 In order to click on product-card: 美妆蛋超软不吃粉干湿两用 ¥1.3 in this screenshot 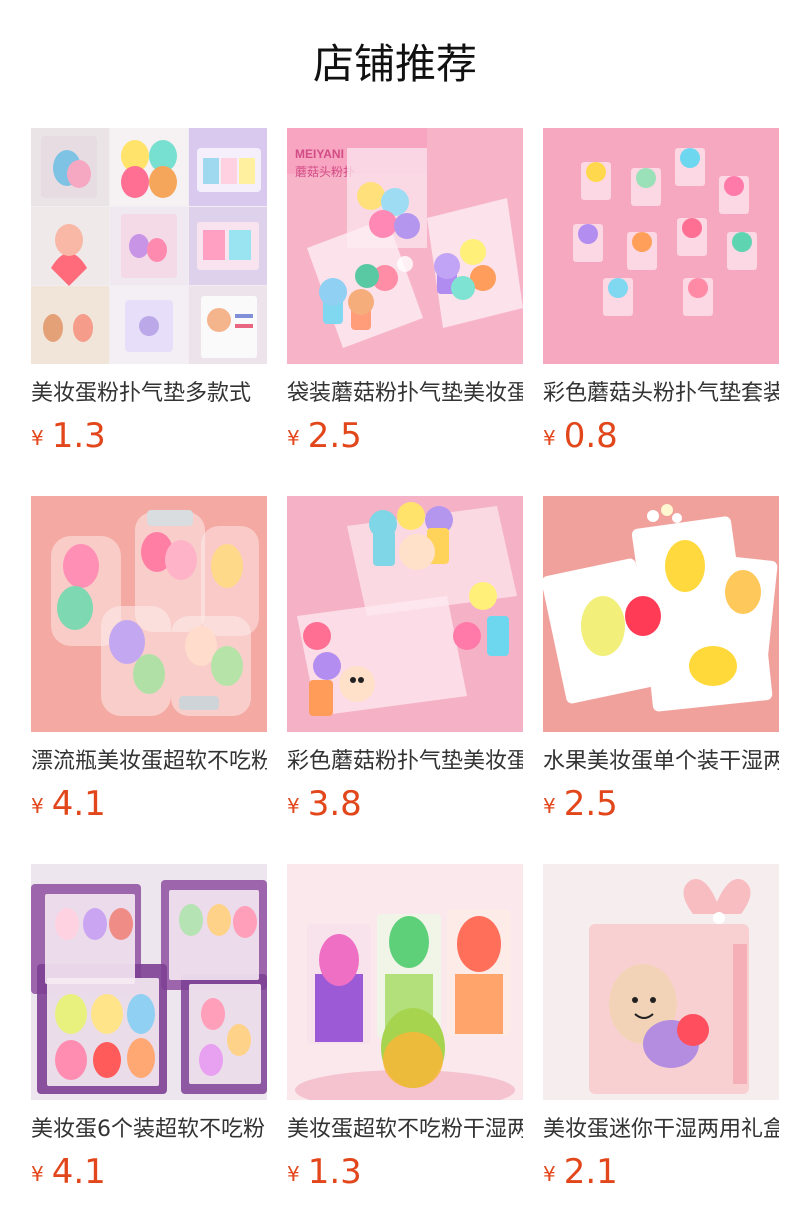, I will do `click(405, 1028)`.